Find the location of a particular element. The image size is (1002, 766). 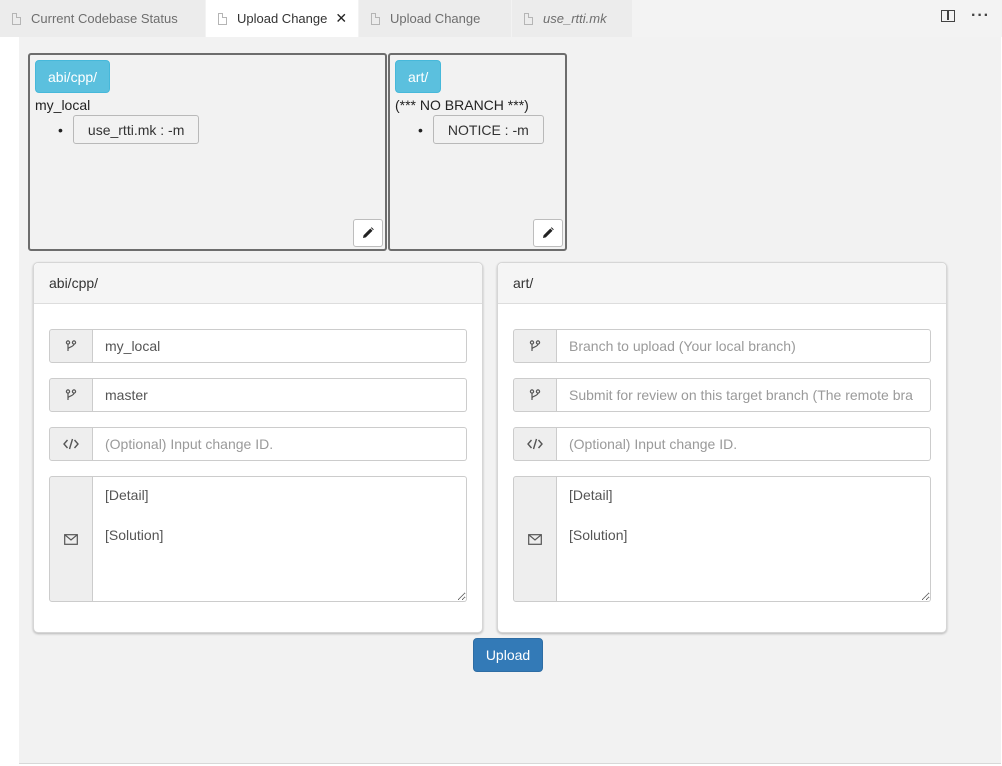

tab-use-rtti-mk: use_rtti.mk is located at coordinates (572, 18).